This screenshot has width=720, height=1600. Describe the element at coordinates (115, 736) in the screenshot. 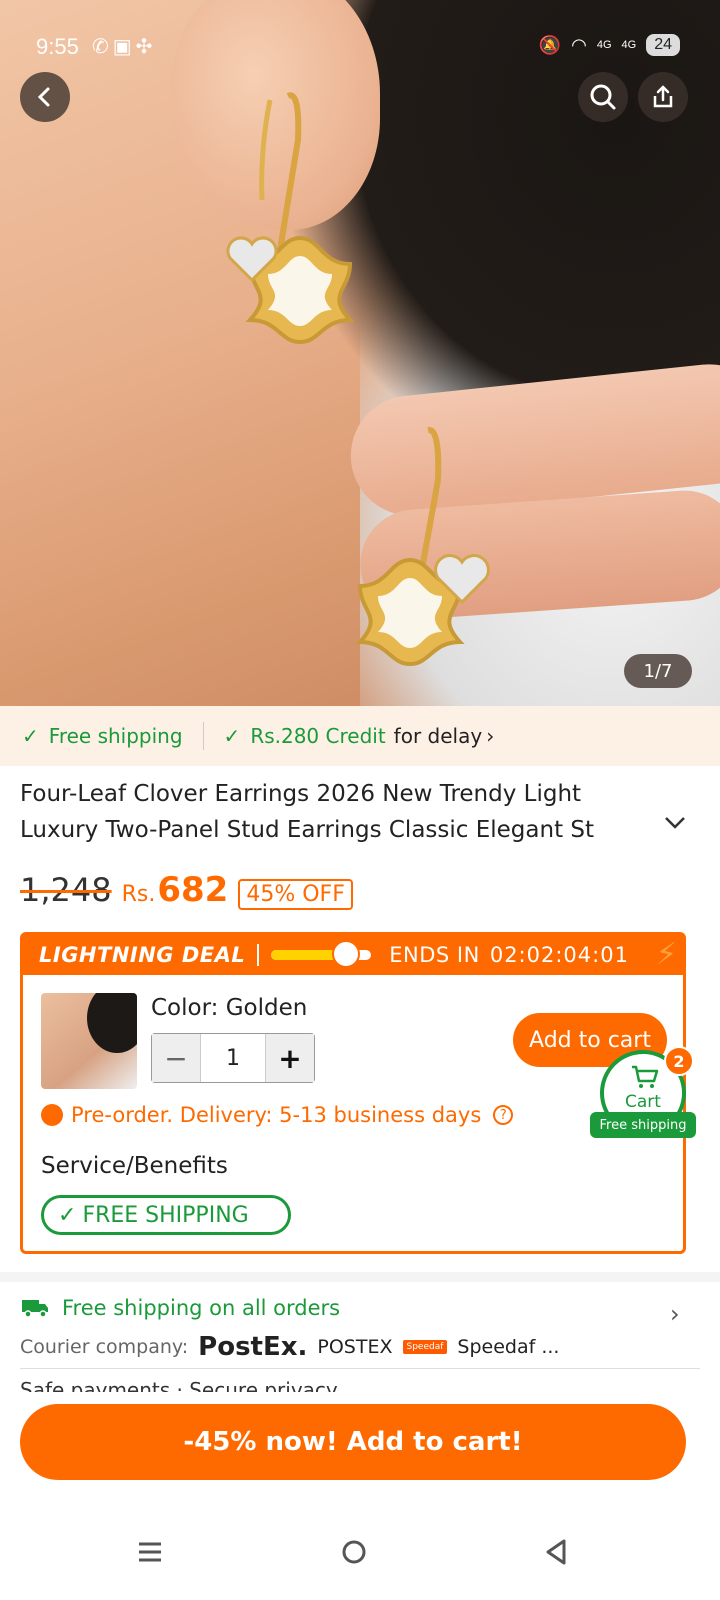

I see `free-shipping-text: Free shipping` at that location.